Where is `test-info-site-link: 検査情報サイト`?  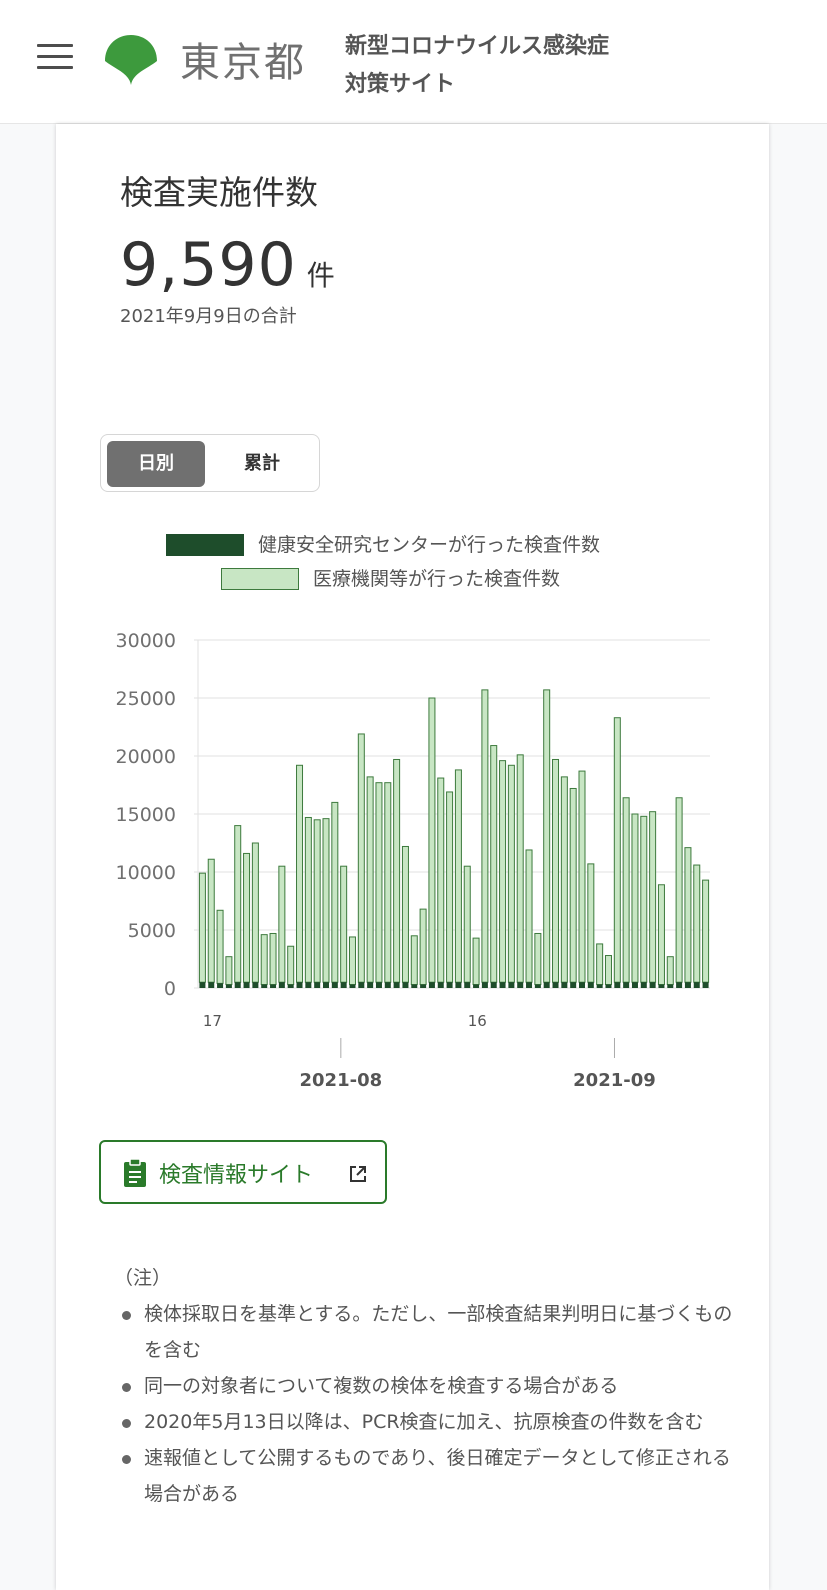 test-info-site-link: 検査情報サイト is located at coordinates (243, 1172).